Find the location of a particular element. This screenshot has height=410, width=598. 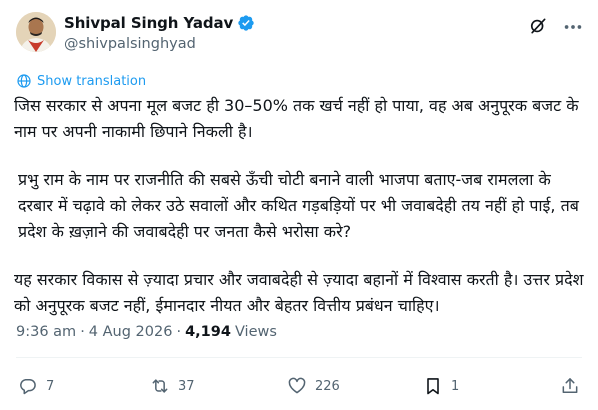

author-display-name: Shivpal Singh Yadav is located at coordinates (148, 23).